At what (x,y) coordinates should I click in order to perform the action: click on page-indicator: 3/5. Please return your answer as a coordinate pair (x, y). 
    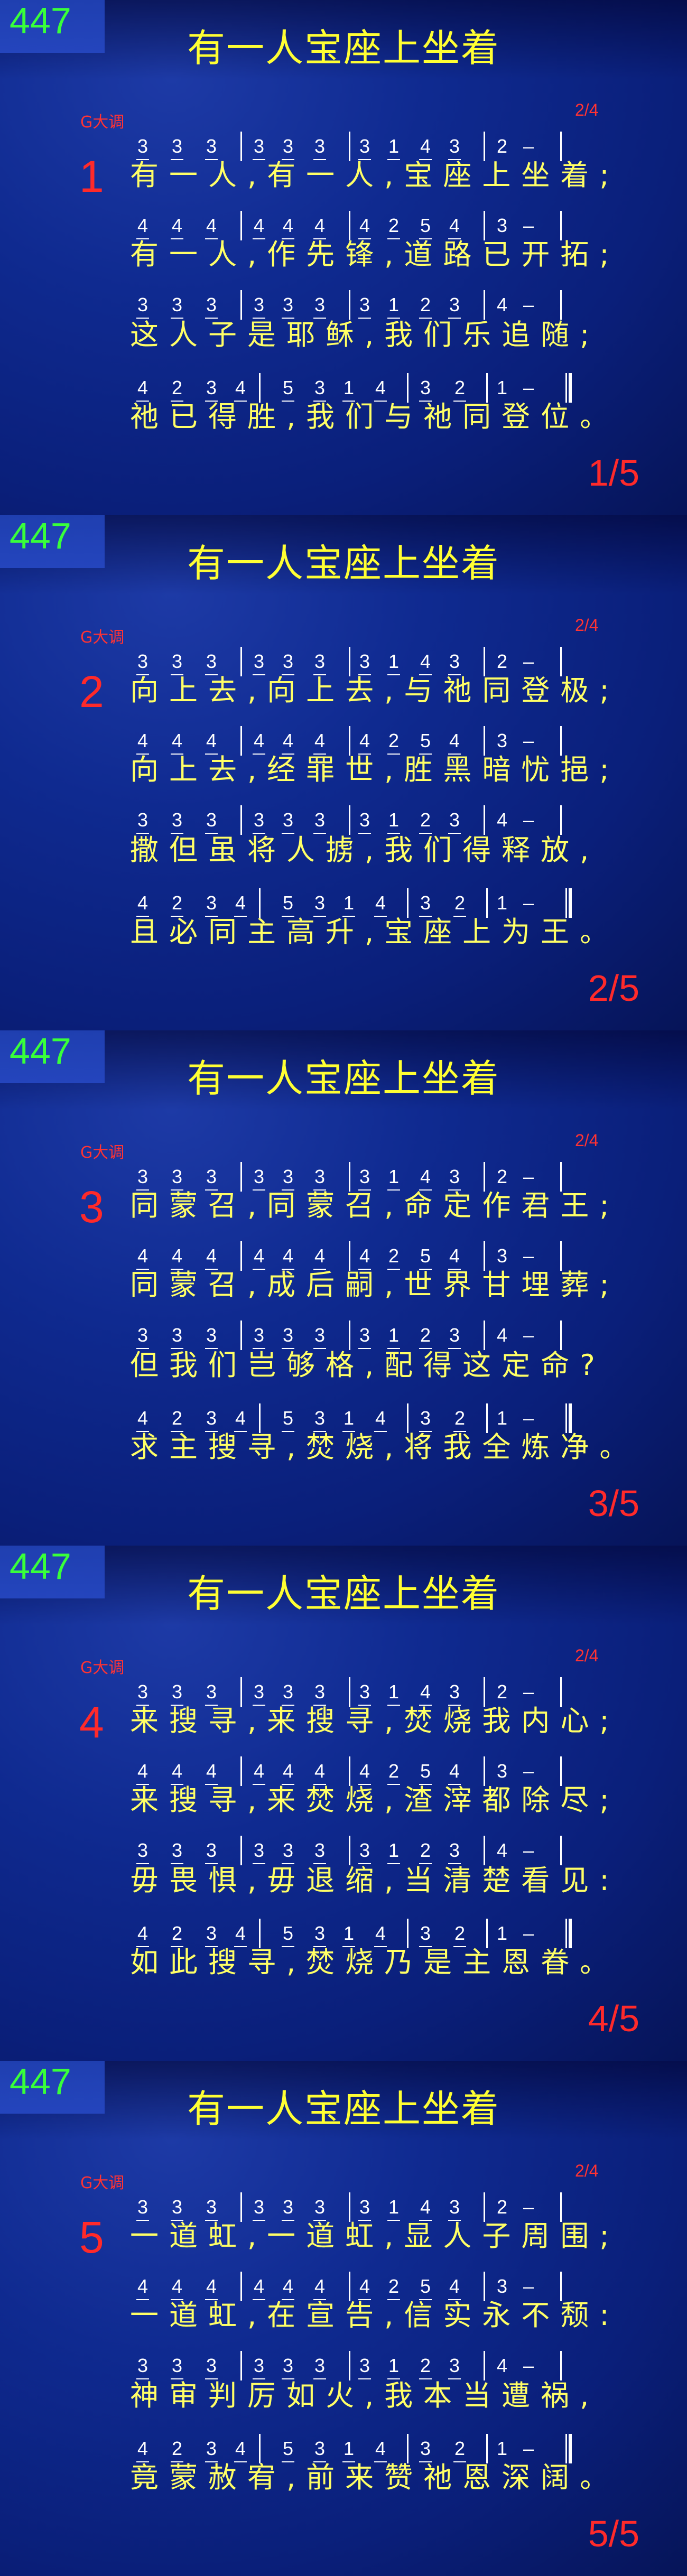
    Looking at the image, I should click on (613, 1503).